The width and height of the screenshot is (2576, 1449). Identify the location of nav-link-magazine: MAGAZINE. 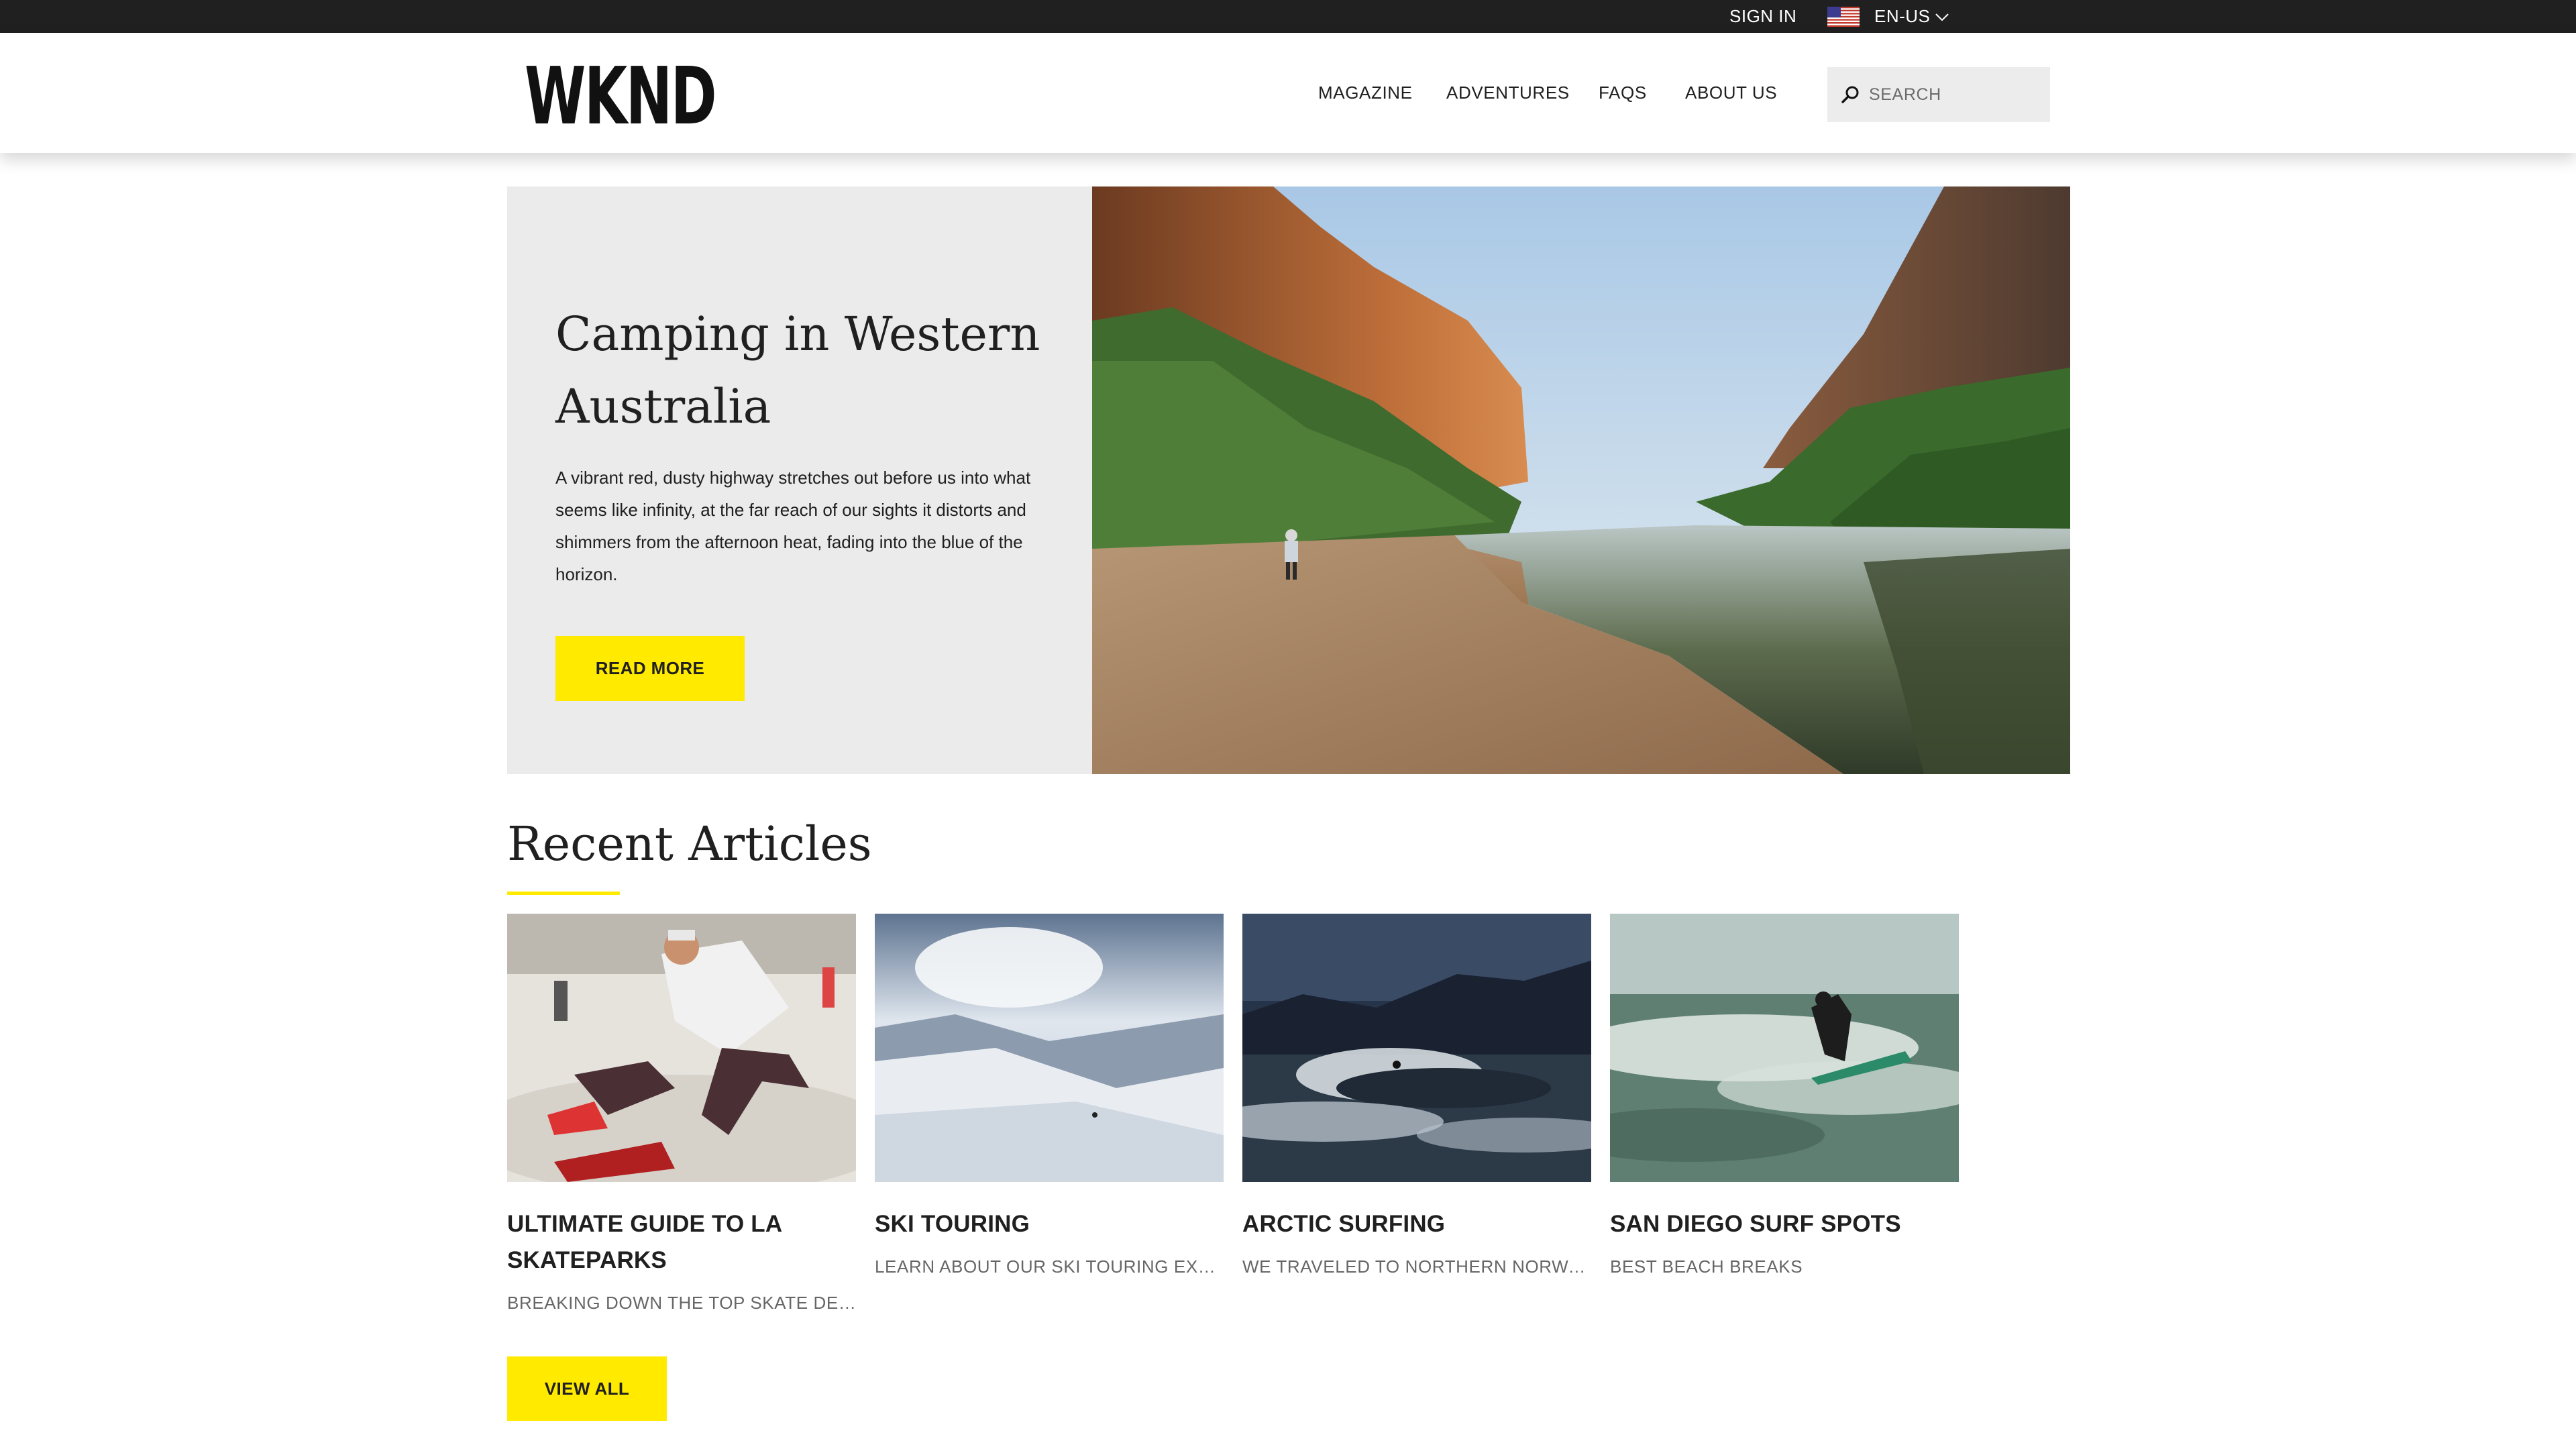
(1365, 93).